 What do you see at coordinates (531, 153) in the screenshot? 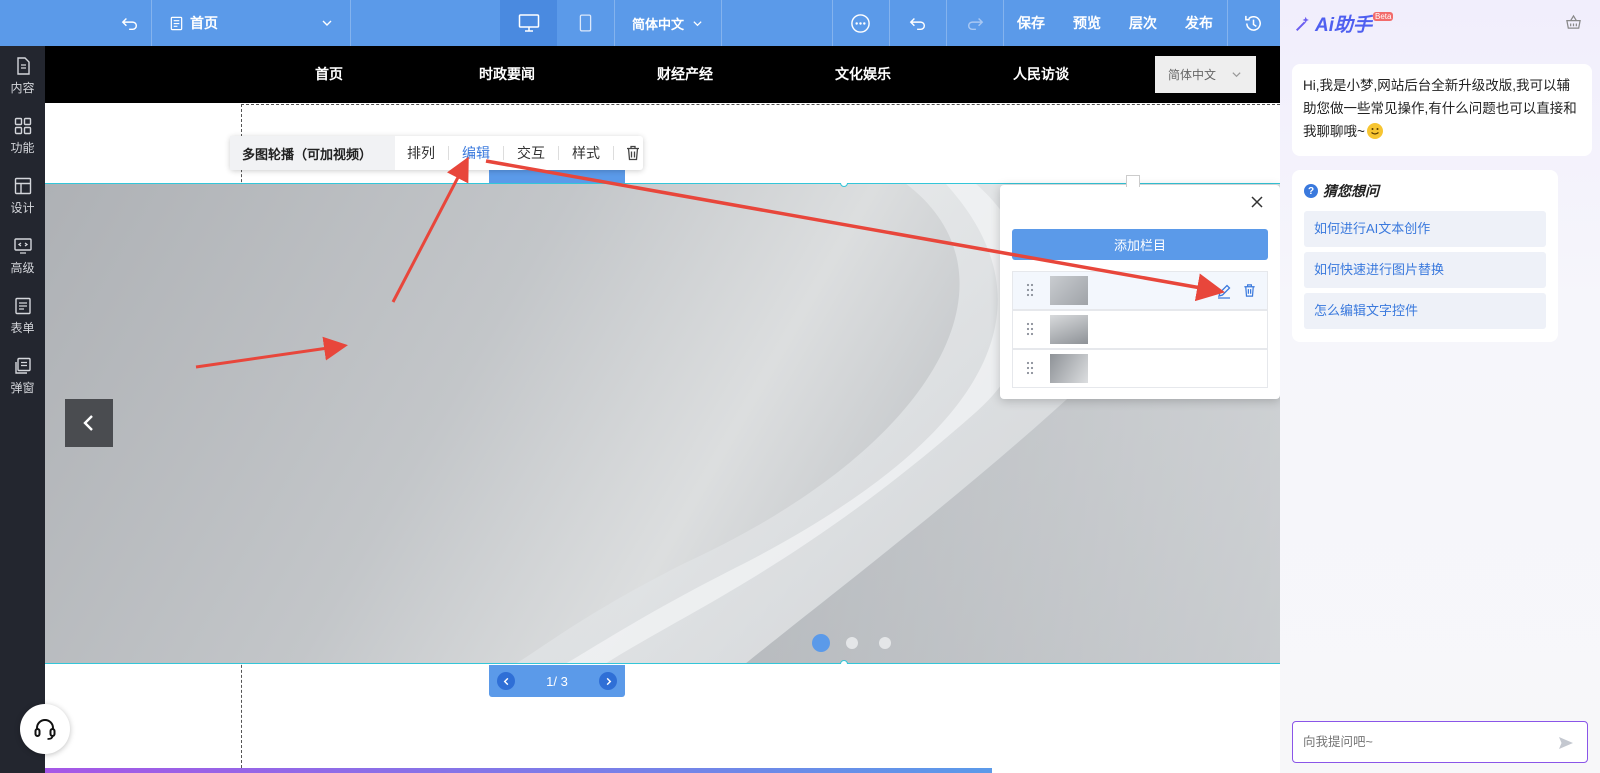
I see `interact-button: 交互` at bounding box center [531, 153].